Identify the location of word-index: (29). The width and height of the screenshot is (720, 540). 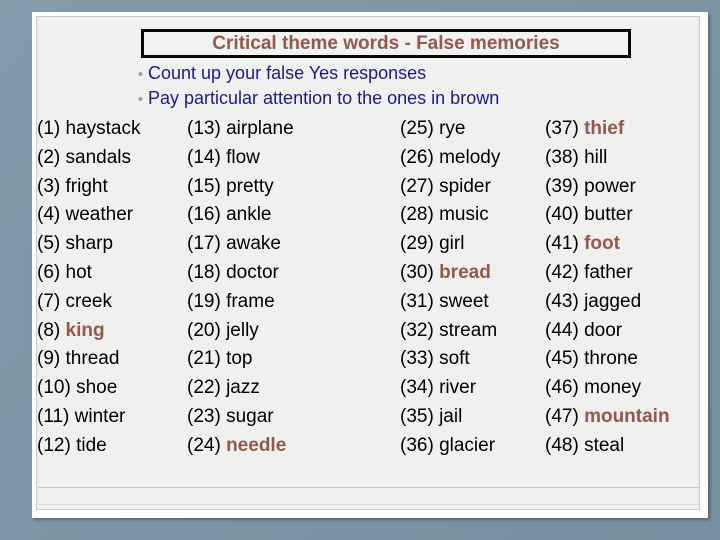
(417, 244).